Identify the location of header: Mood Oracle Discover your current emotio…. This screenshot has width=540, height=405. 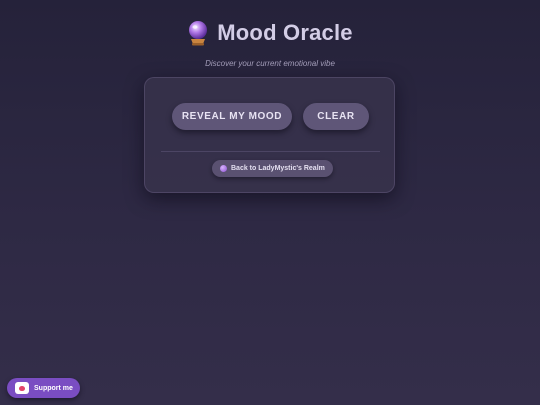
(270, 44).